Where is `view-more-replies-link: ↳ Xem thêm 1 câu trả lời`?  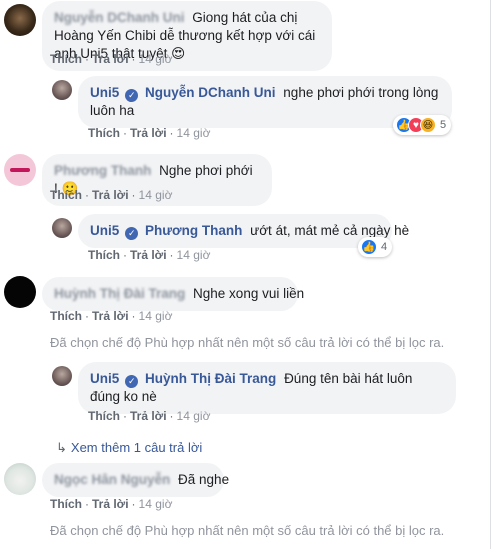 view-more-replies-link: ↳ Xem thêm 1 câu trả lời is located at coordinates (129, 448).